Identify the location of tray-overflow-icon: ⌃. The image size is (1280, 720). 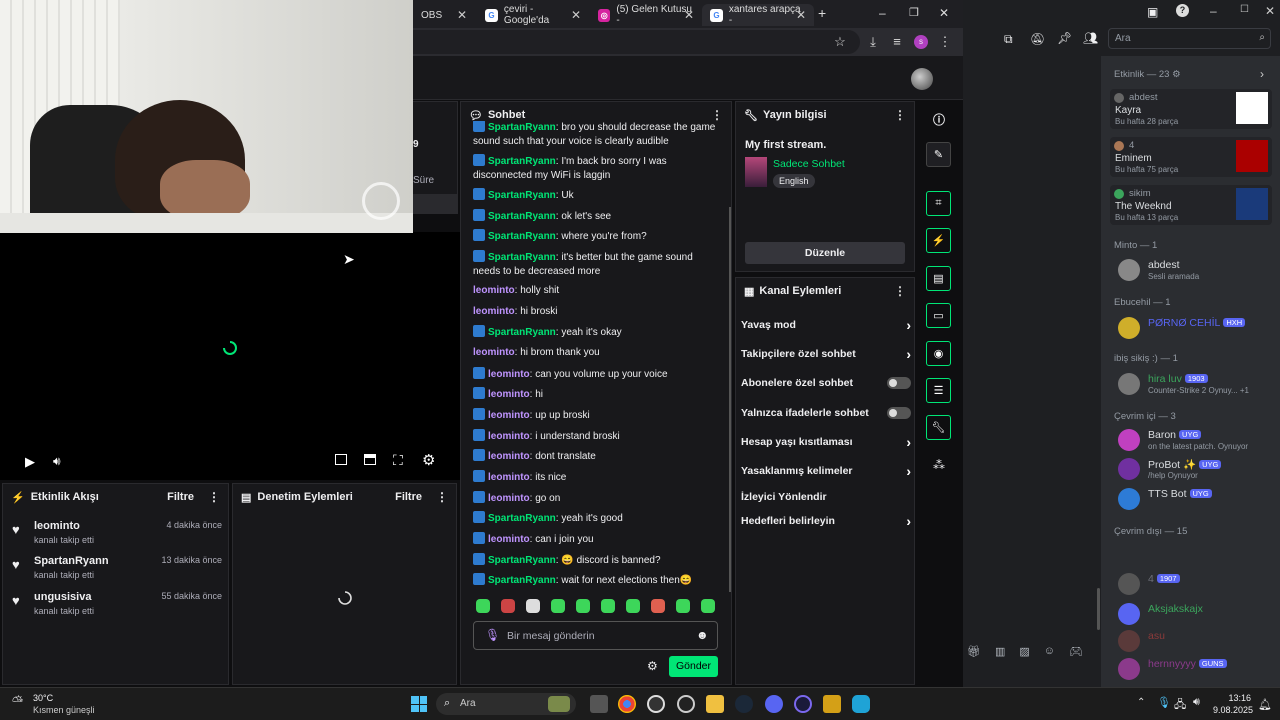
(1141, 702).